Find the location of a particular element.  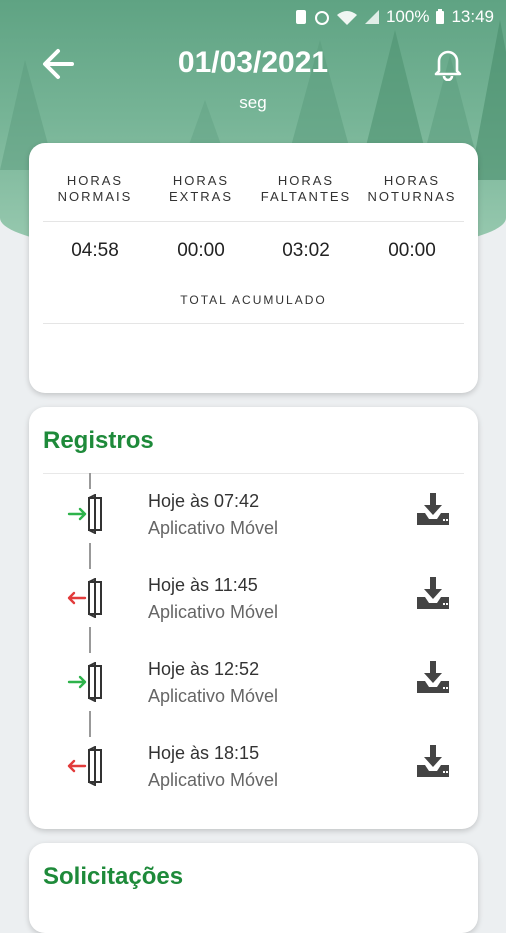

sd-card-icon is located at coordinates (300, 17).